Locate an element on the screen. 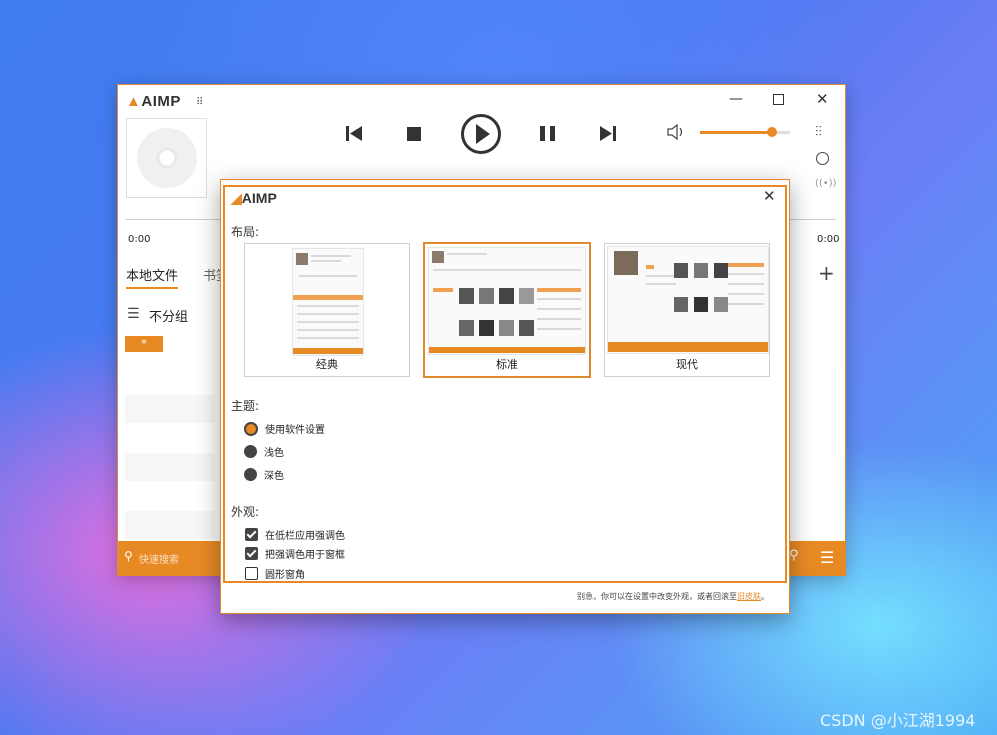 This screenshot has height=735, width=997. checkbox-accent-bottom: 在低栏应用强调色 is located at coordinates (295, 534).